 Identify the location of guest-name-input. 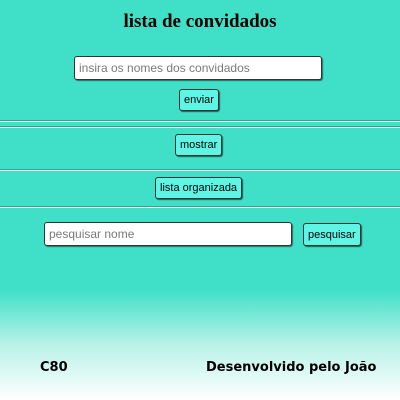
(198, 68).